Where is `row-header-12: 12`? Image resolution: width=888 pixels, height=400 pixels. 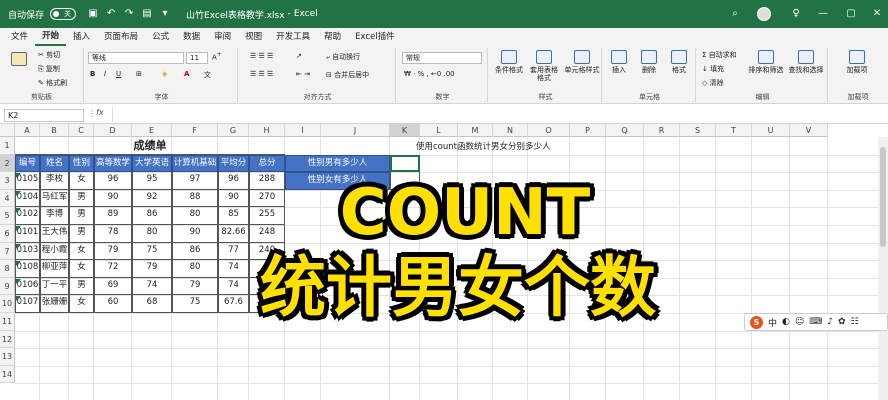
row-header-12: 12 is located at coordinates (7, 339).